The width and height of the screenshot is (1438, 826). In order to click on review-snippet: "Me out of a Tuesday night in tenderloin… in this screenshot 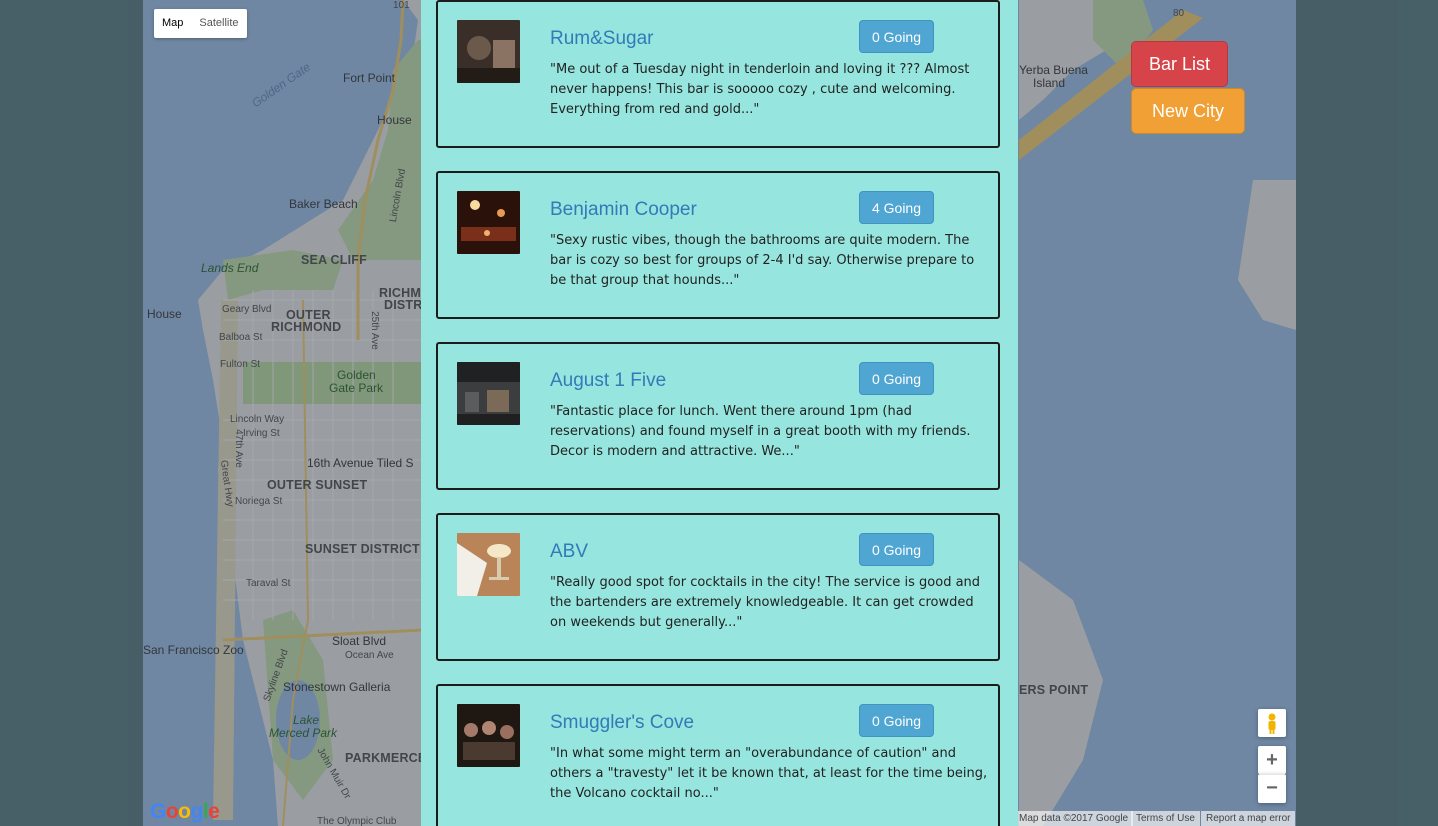, I will do `click(760, 89)`.